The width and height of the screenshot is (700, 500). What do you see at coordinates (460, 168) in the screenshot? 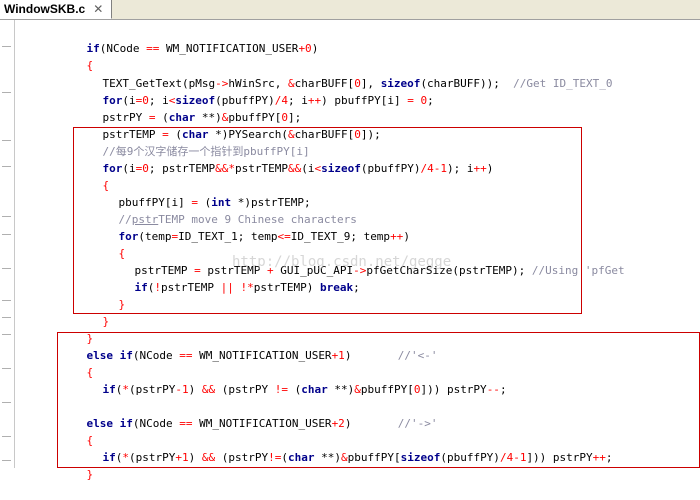
I see `code-token: ); i` at bounding box center [460, 168].